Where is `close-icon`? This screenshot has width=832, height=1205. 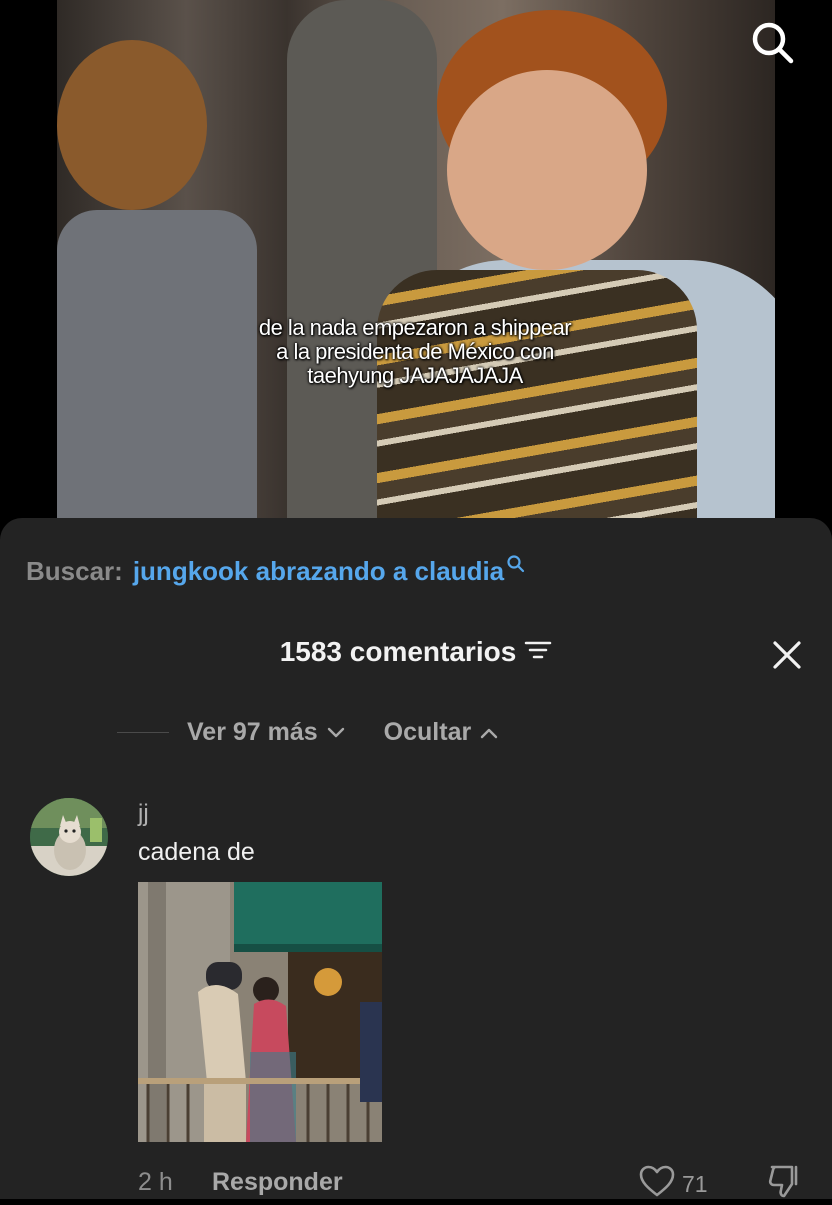 close-icon is located at coordinates (787, 655).